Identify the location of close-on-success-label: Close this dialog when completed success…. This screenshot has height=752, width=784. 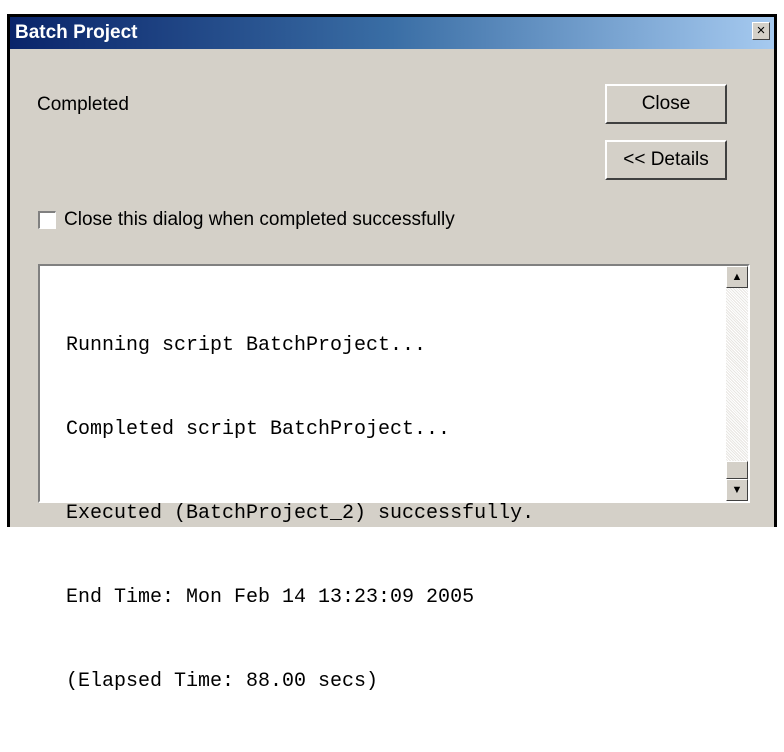
(259, 220).